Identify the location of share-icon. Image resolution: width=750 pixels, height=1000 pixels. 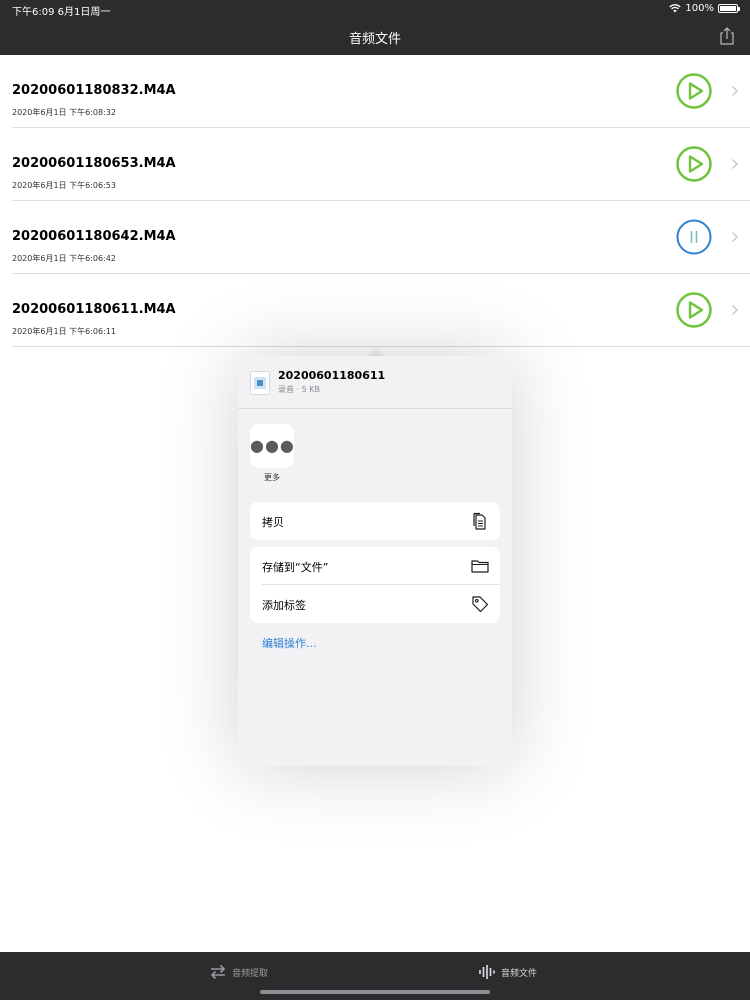
(727, 36).